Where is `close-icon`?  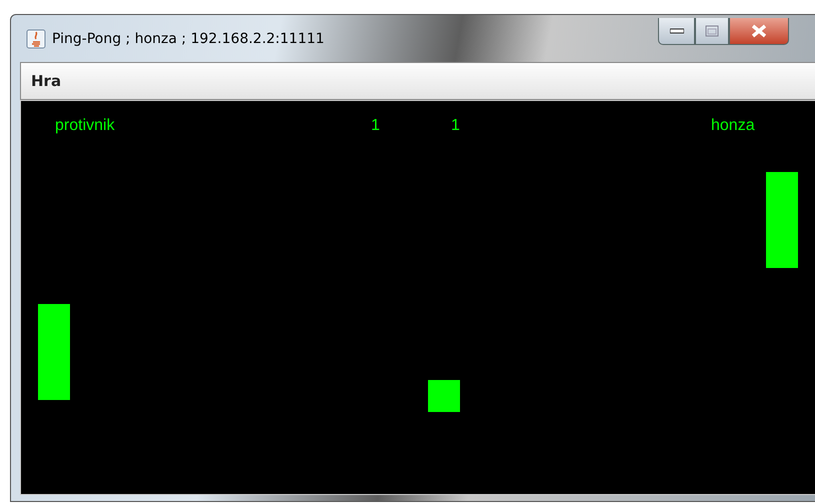 close-icon is located at coordinates (759, 31).